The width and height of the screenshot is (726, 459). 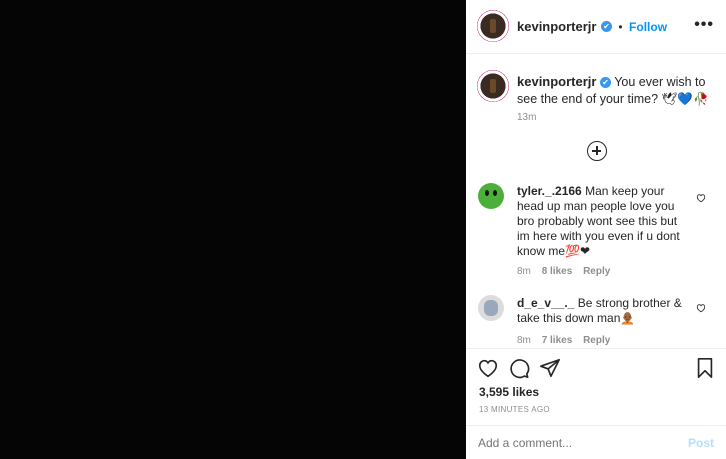 What do you see at coordinates (704, 25) in the screenshot?
I see `more-options-icon: •••` at bounding box center [704, 25].